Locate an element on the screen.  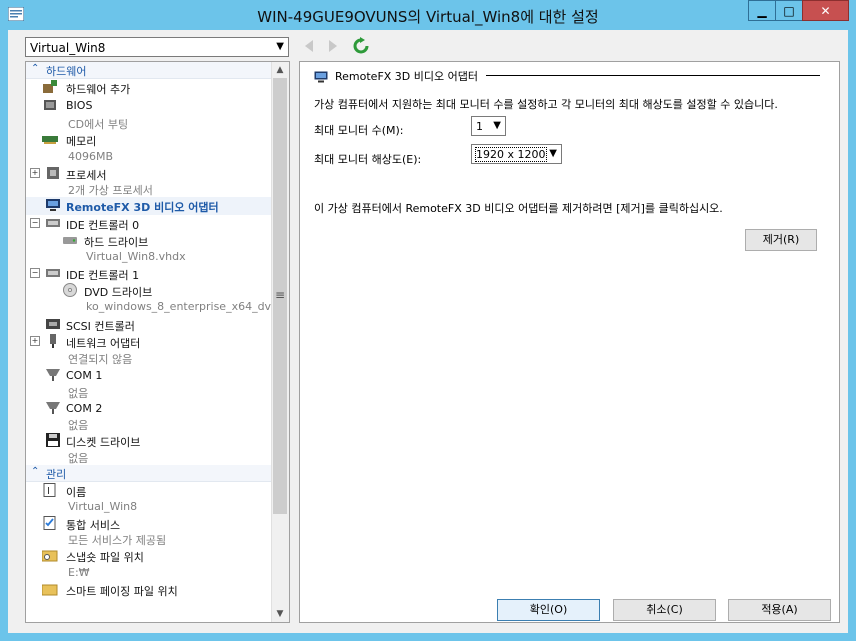
scrollbar-thumb: ≡ is located at coordinates (280, 296).